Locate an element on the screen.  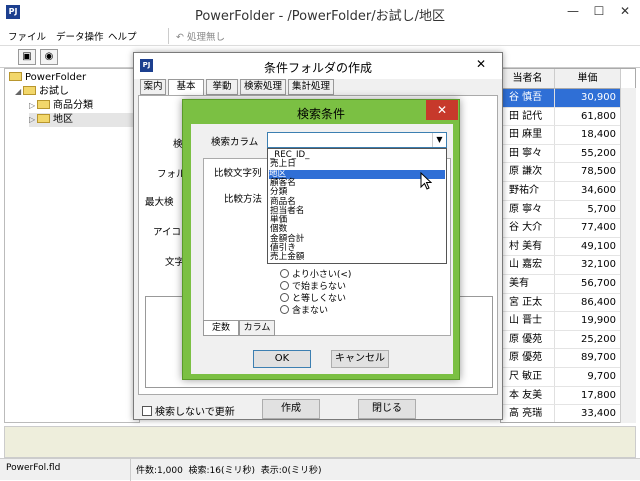
table-row: 原 謙次 78,500 is located at coordinates (568, 172).